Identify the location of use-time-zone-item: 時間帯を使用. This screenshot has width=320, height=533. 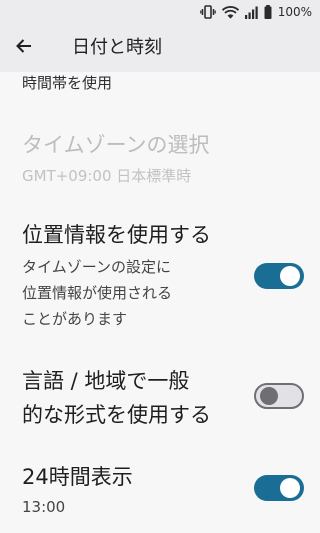
(67, 83).